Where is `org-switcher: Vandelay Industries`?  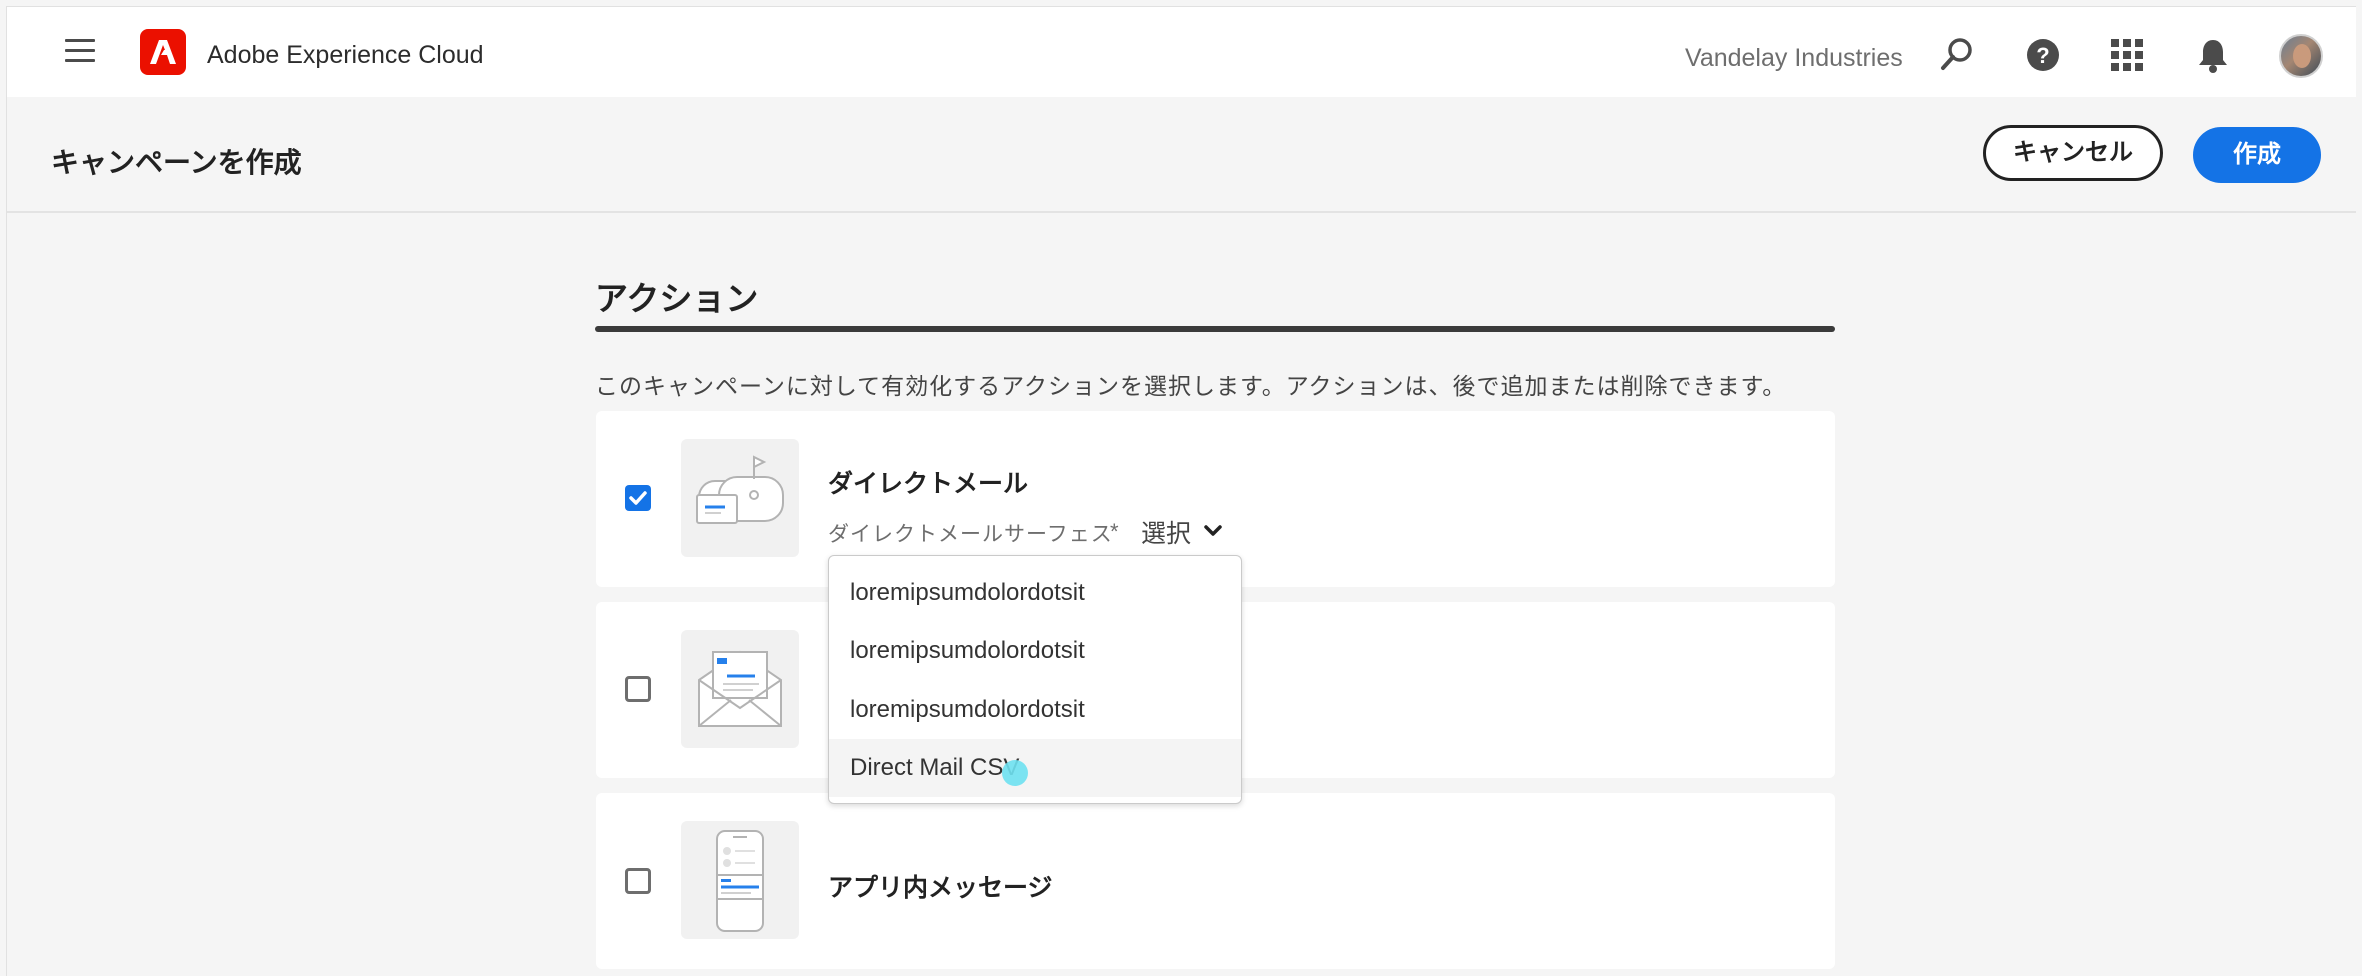 org-switcher: Vandelay Industries is located at coordinates (1794, 58).